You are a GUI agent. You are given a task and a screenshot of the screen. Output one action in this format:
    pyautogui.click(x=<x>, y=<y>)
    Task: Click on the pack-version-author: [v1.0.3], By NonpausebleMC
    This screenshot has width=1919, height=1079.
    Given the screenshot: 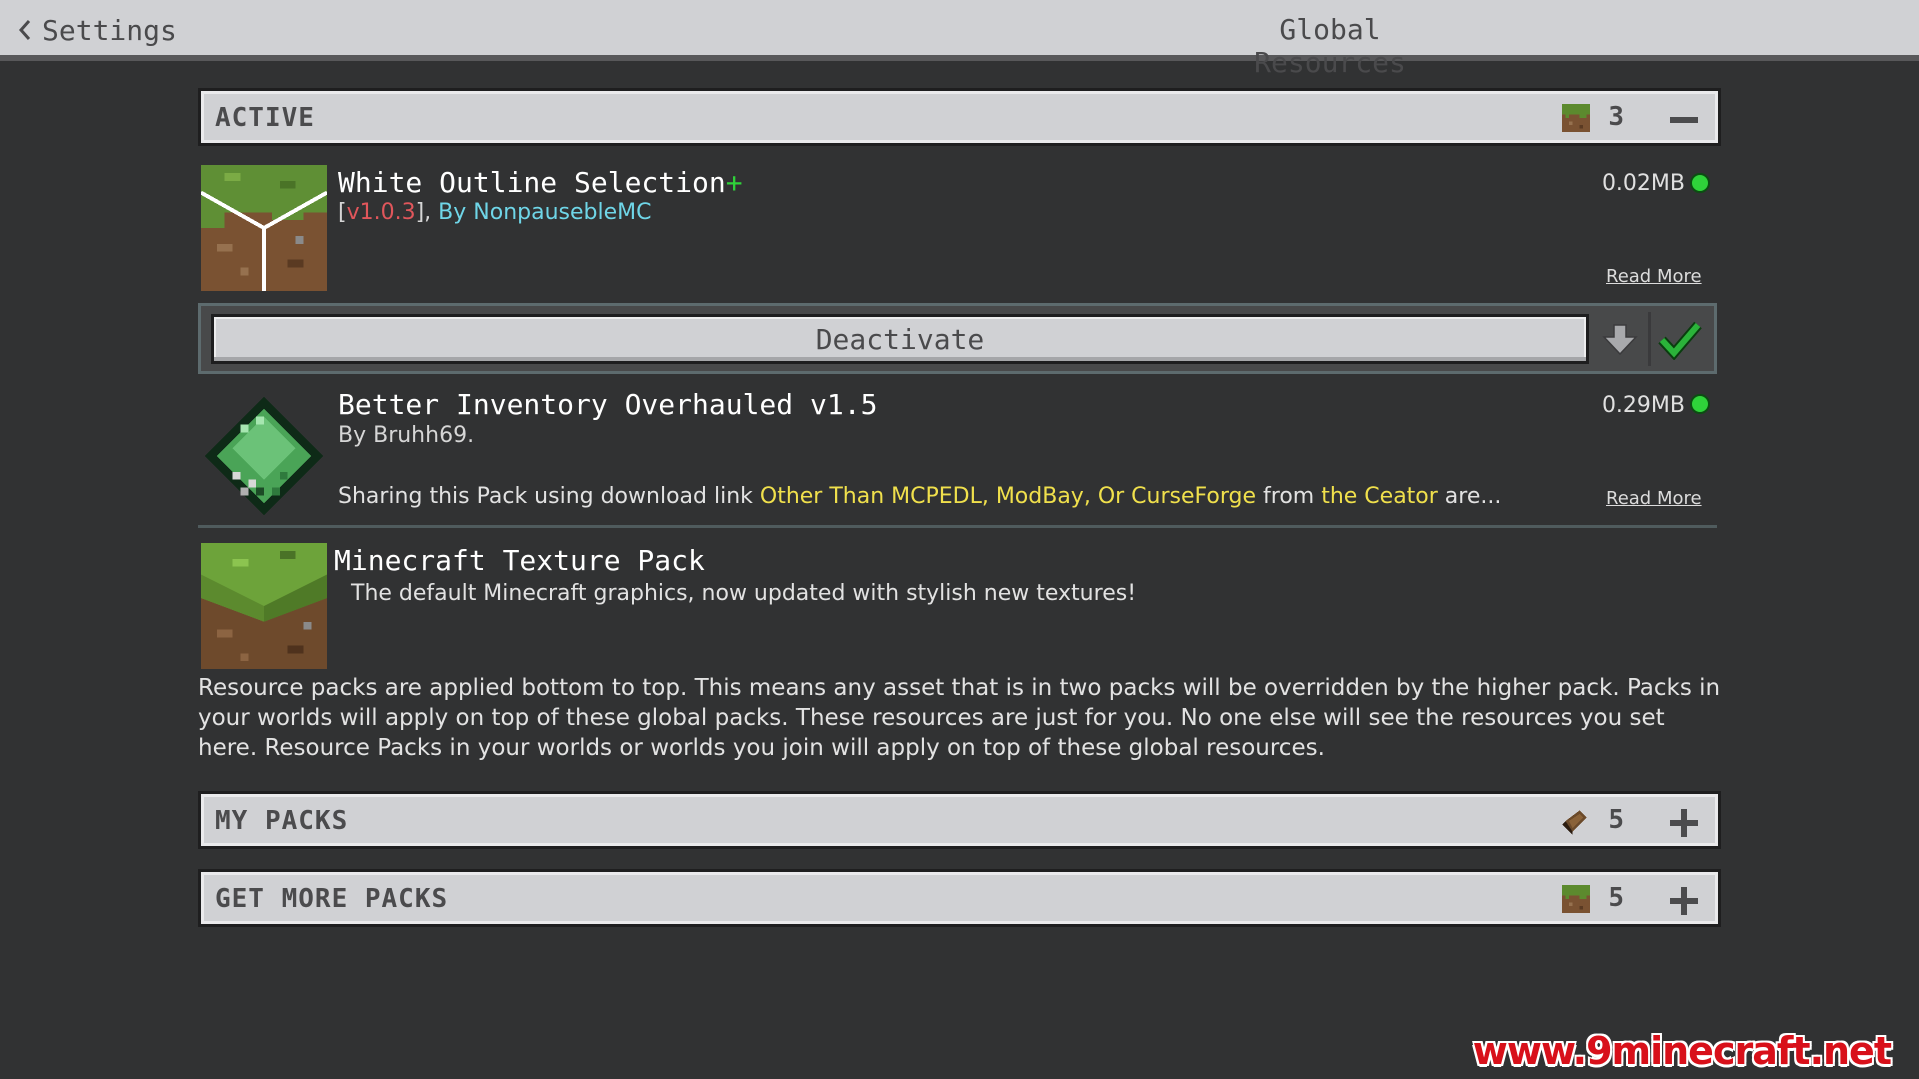 What is the action you would take?
    pyautogui.click(x=495, y=212)
    